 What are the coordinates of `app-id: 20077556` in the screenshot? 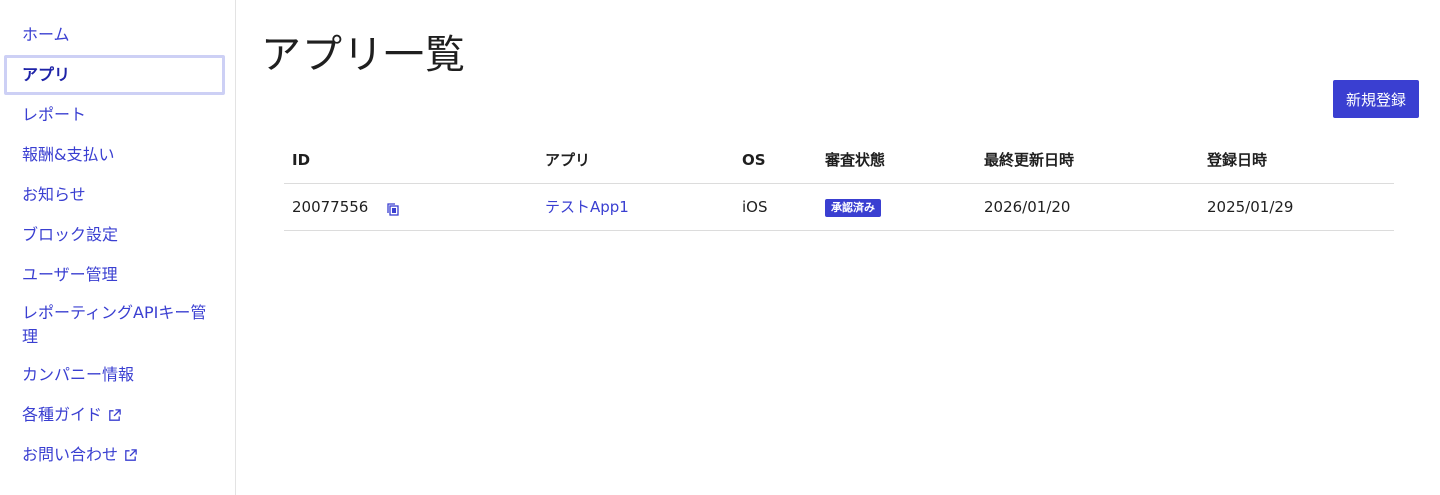 It's located at (330, 206).